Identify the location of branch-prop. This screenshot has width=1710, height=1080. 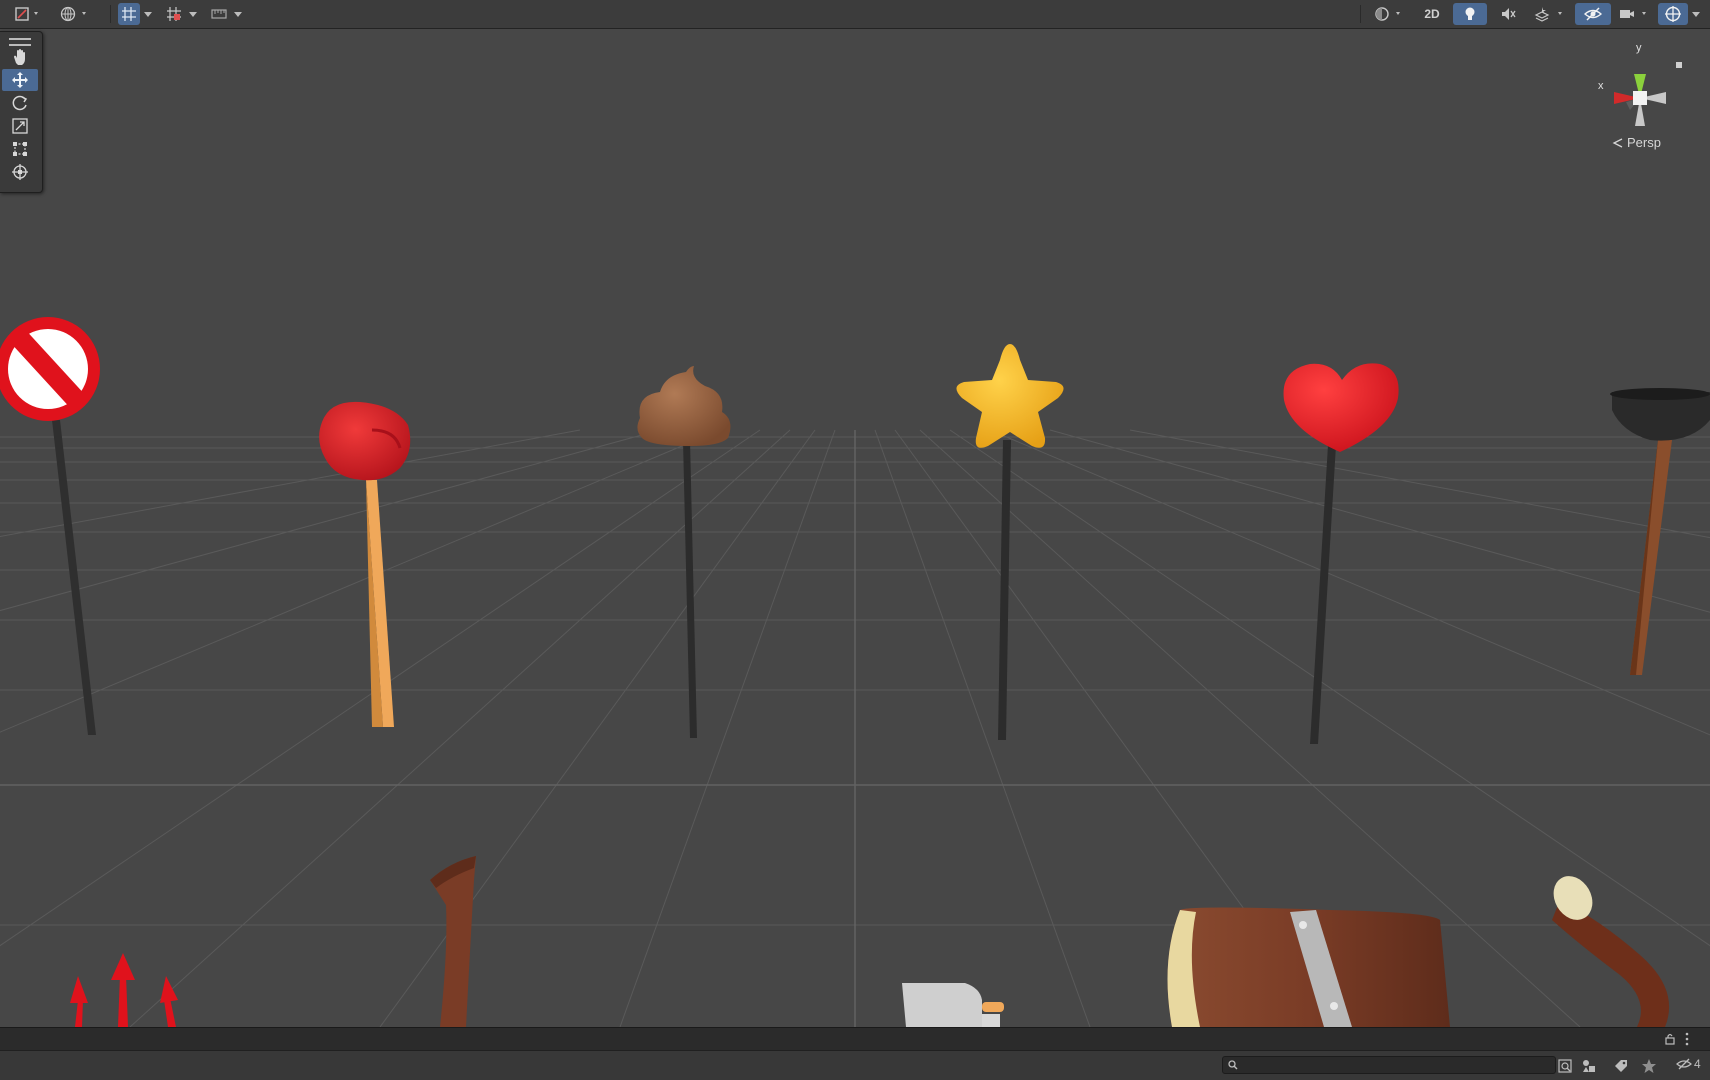
(1611, 951).